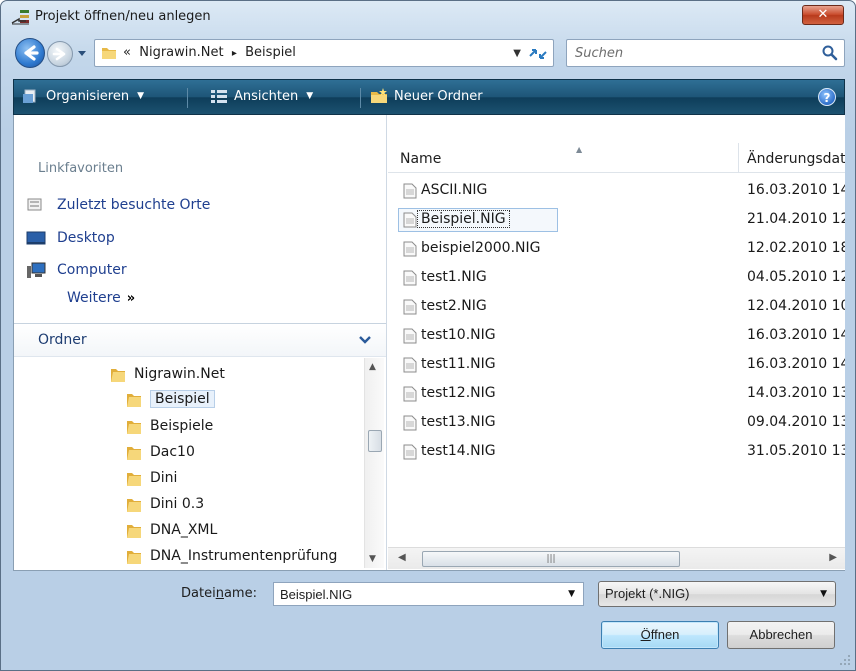 The height and width of the screenshot is (671, 856). Describe the element at coordinates (261, 96) in the screenshot. I see `views-button: Ansichten ▼` at that location.